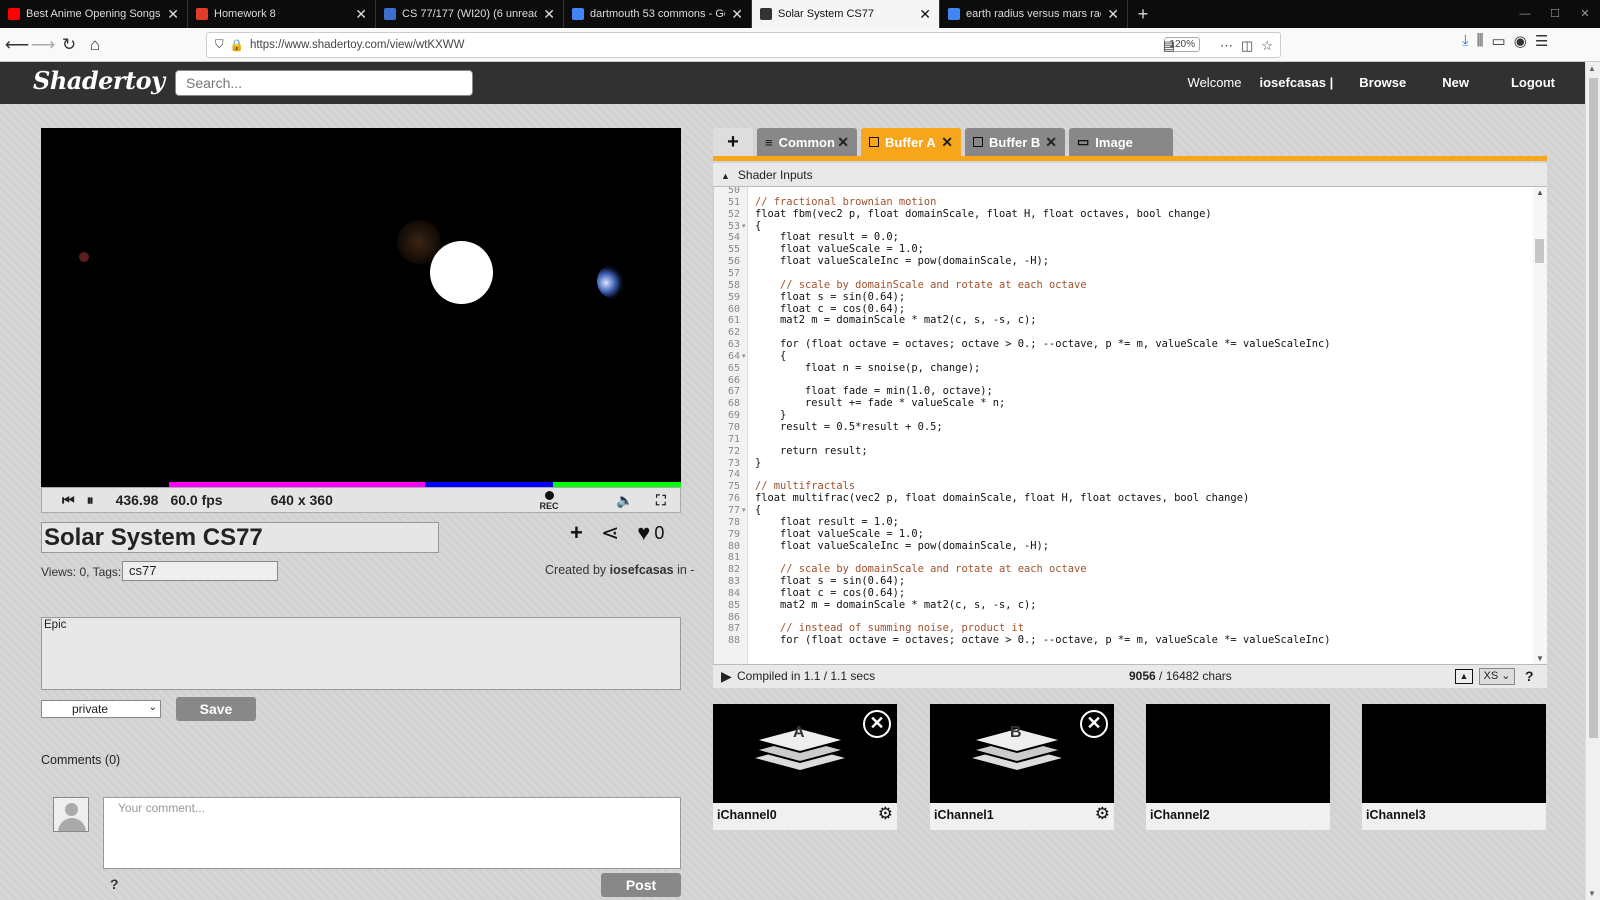  What do you see at coordinates (216, 709) in the screenshot?
I see `save-button: Save` at bounding box center [216, 709].